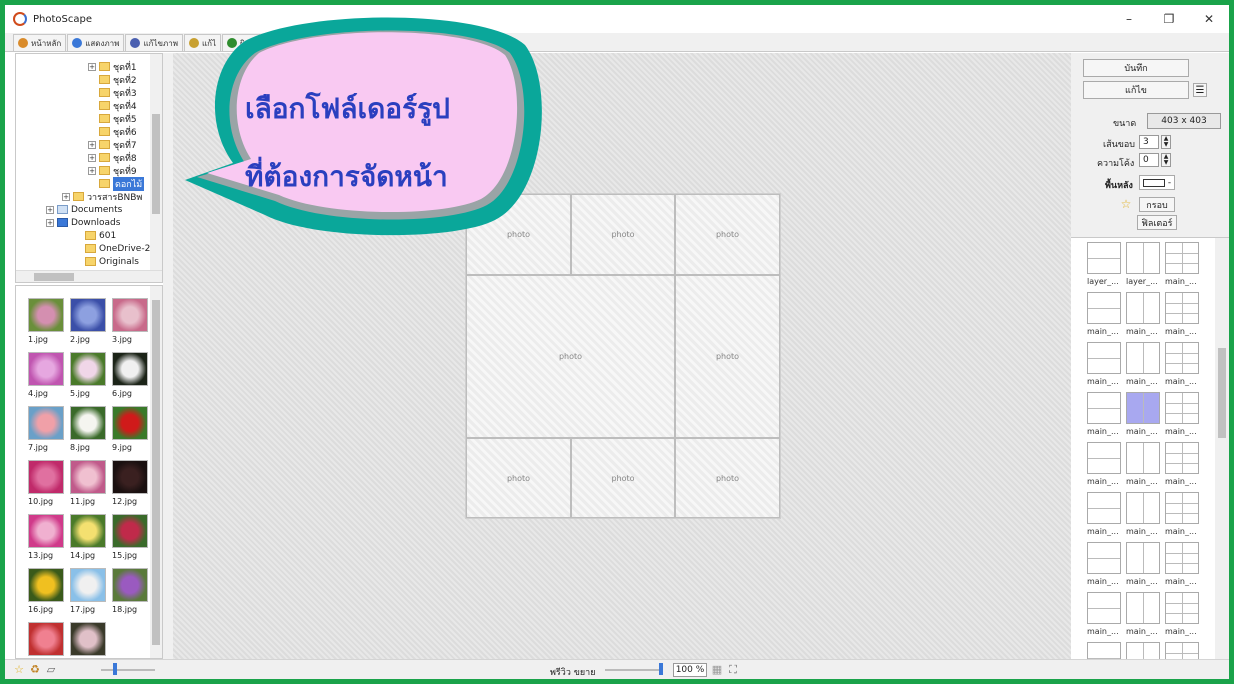 The image size is (1234, 684). I want to click on thumbnail-item: 8.jpg, so click(89, 431).